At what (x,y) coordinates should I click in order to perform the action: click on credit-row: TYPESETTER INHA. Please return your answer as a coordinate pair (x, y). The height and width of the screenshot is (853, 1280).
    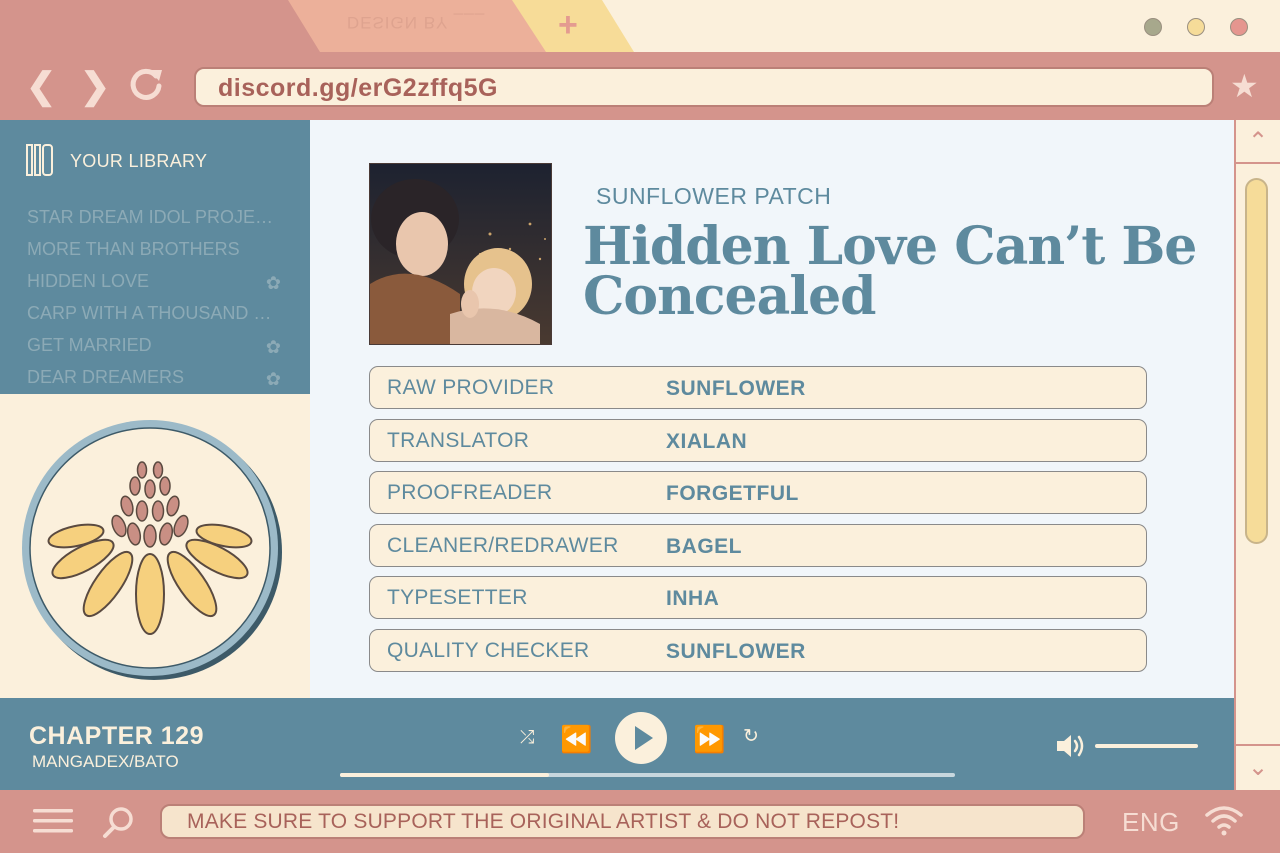
    Looking at the image, I should click on (758, 598).